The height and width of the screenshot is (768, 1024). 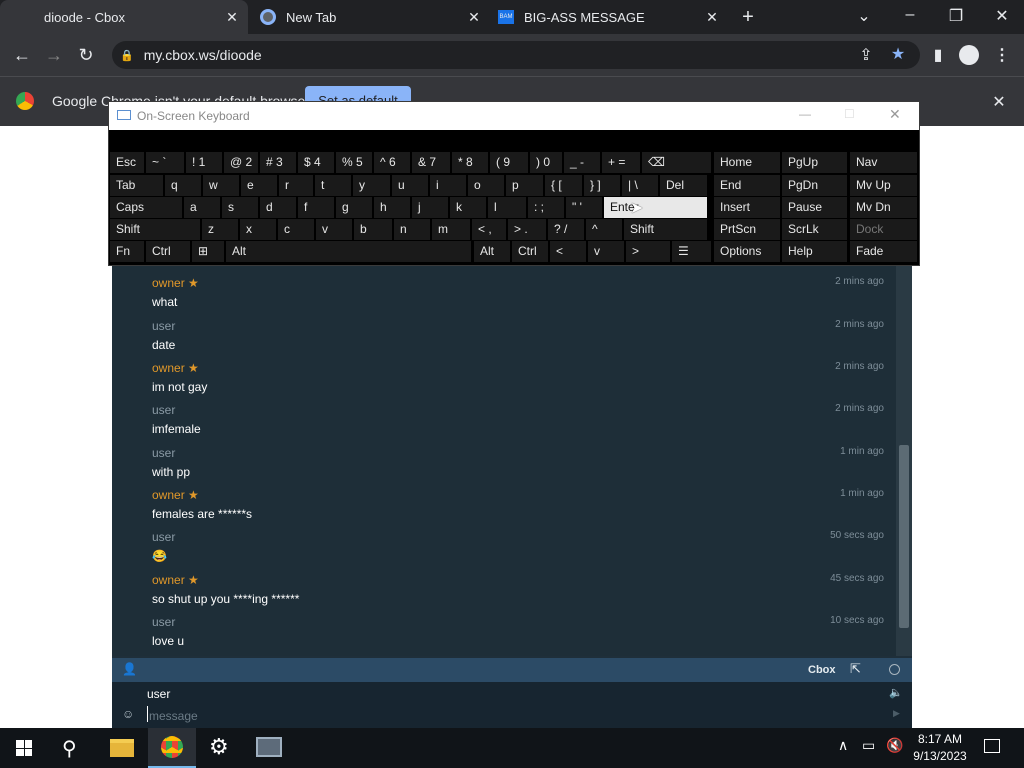 I want to click on osk-key-0: ) 0, so click(x=546, y=162).